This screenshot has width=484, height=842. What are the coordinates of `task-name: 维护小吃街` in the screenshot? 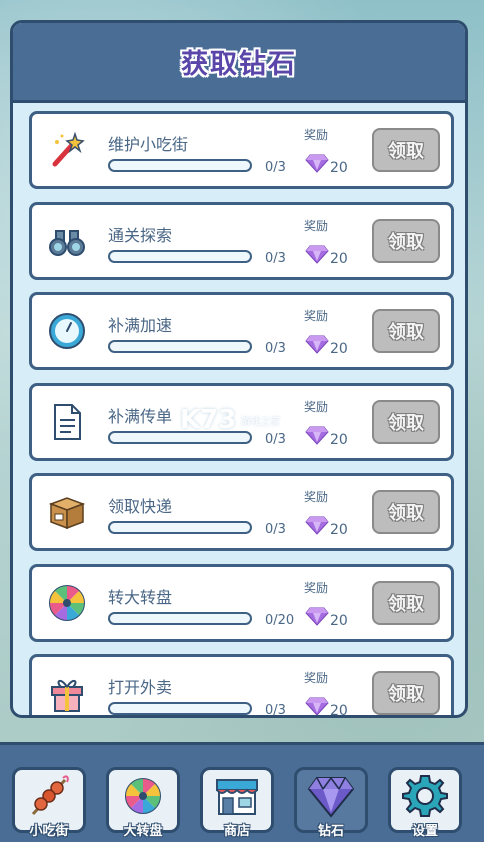 It's located at (148, 144).